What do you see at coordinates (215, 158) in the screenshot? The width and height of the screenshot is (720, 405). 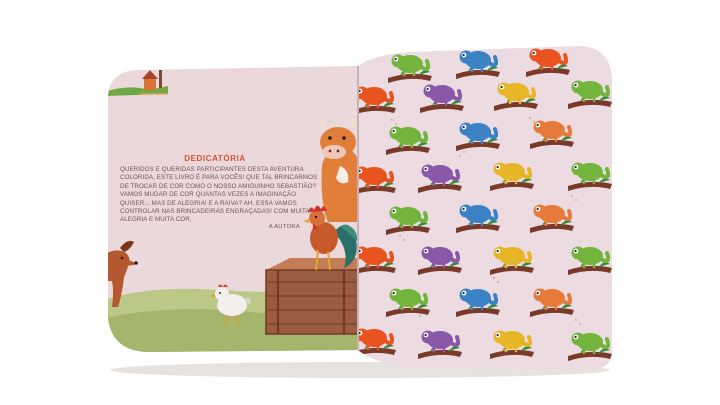 I see `dedication-title: DEDICATÓRIA` at bounding box center [215, 158].